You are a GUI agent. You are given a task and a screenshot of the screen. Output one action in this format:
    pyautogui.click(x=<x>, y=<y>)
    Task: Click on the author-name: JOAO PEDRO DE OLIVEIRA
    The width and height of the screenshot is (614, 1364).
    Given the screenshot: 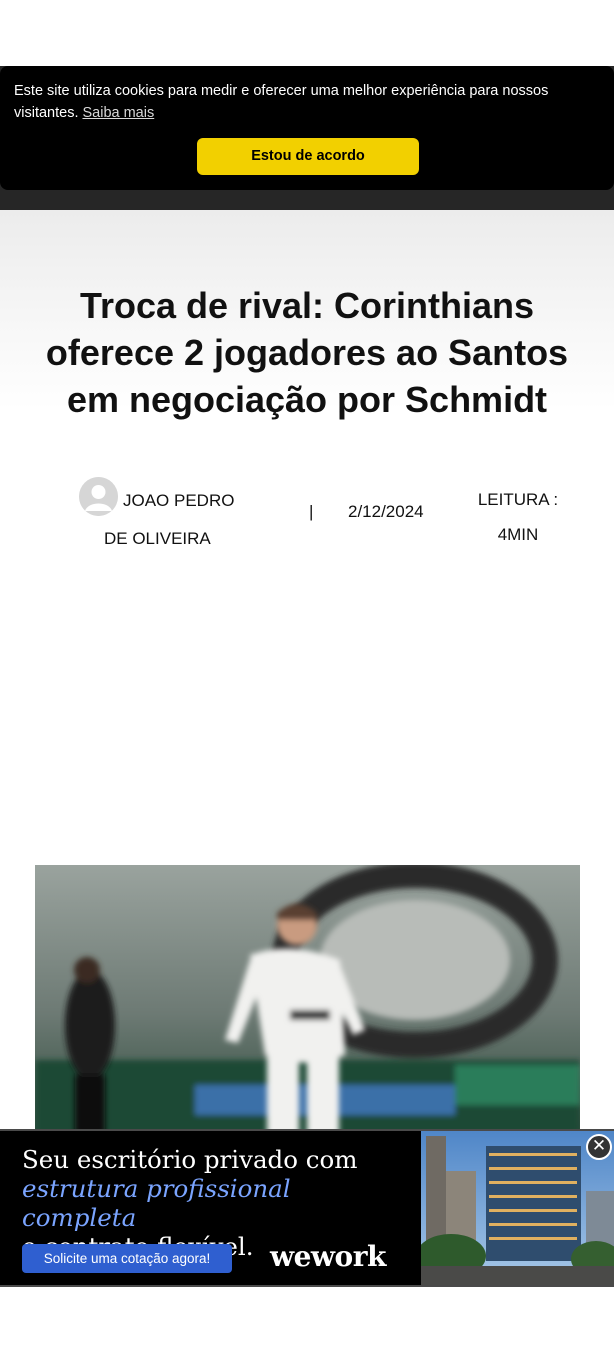 What is the action you would take?
    pyautogui.click(x=158, y=520)
    